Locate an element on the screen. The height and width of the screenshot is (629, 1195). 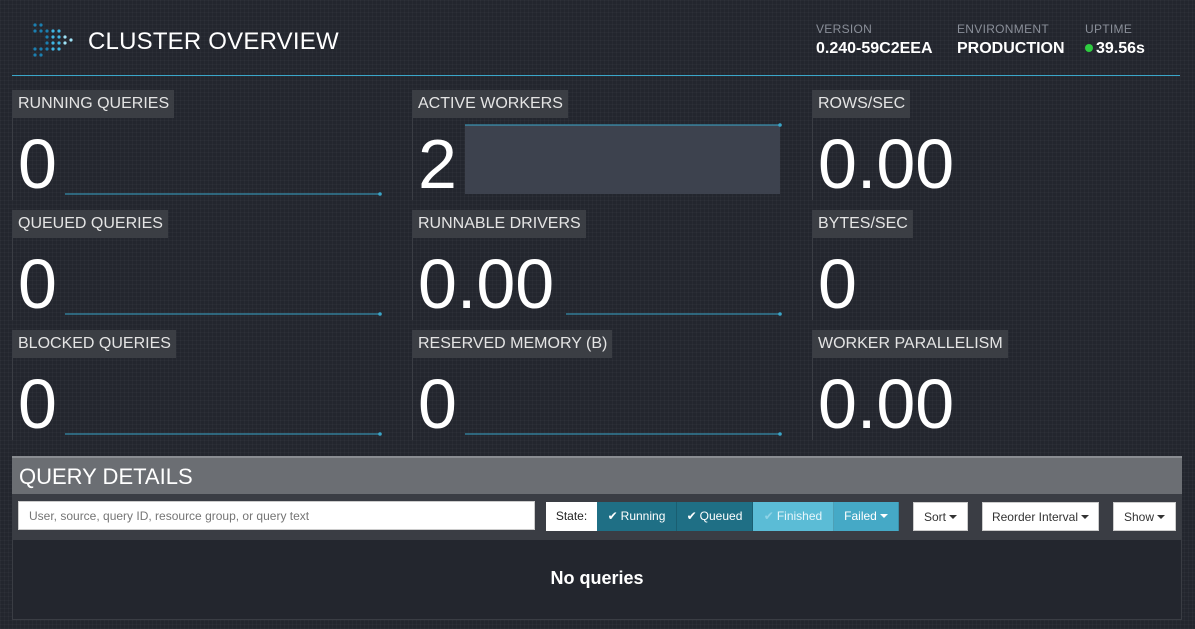
version-label: VERSION is located at coordinates (844, 29).